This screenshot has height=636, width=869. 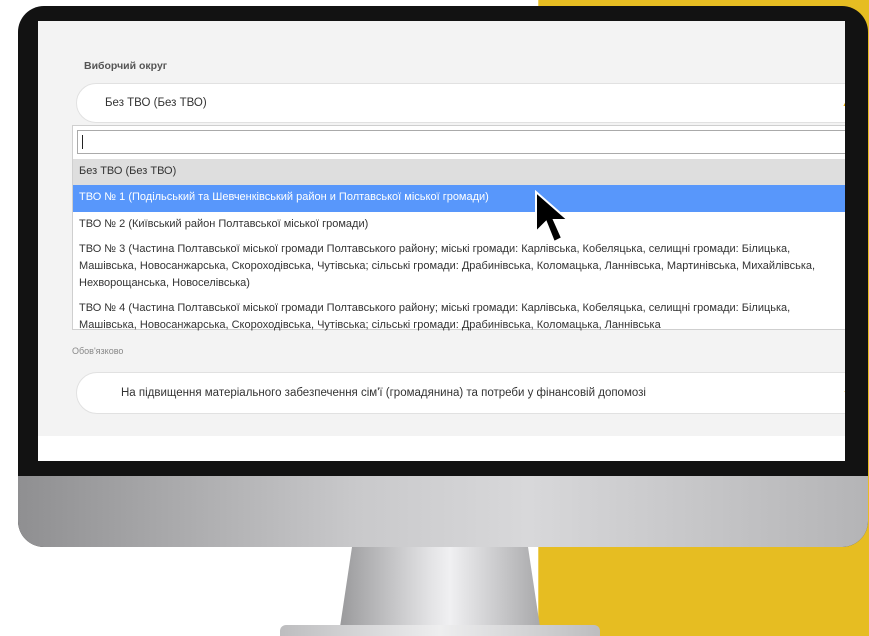 I want to click on text-caret, so click(x=82, y=142).